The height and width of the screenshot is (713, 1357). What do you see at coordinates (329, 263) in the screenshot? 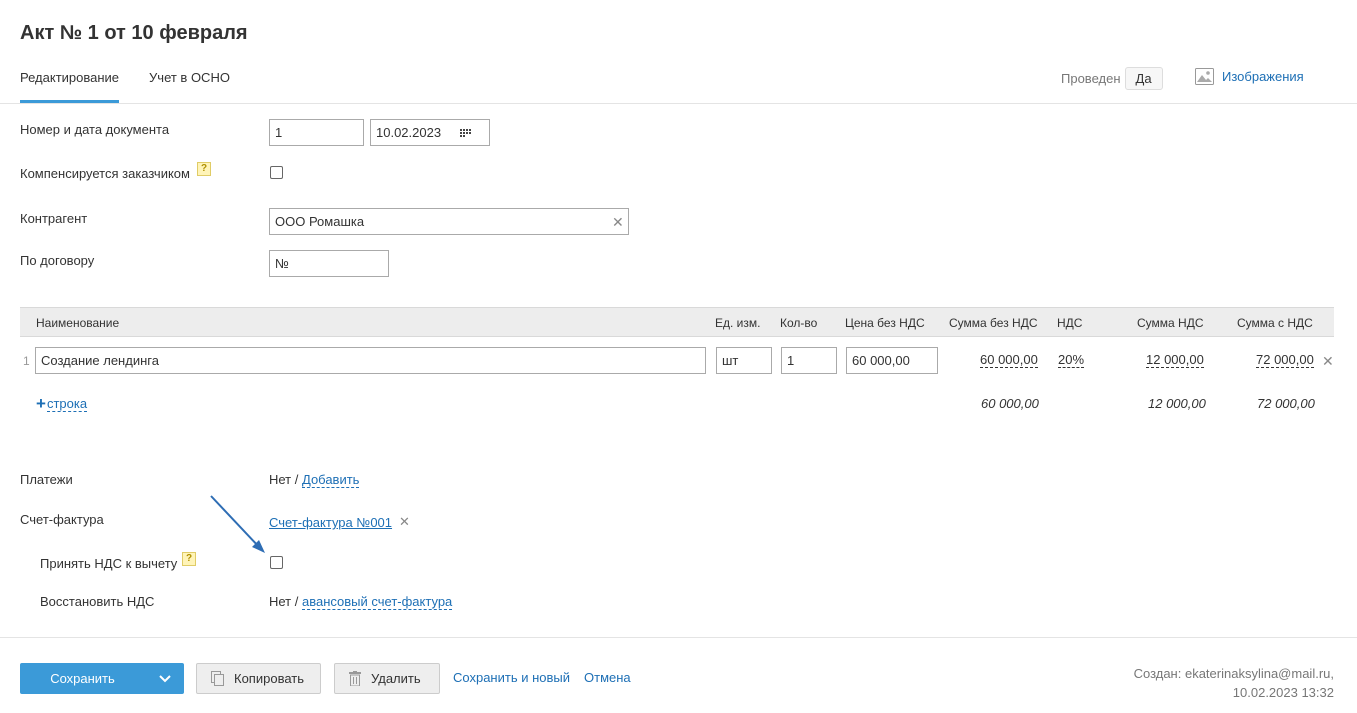
I see `contract-input: №` at bounding box center [329, 263].